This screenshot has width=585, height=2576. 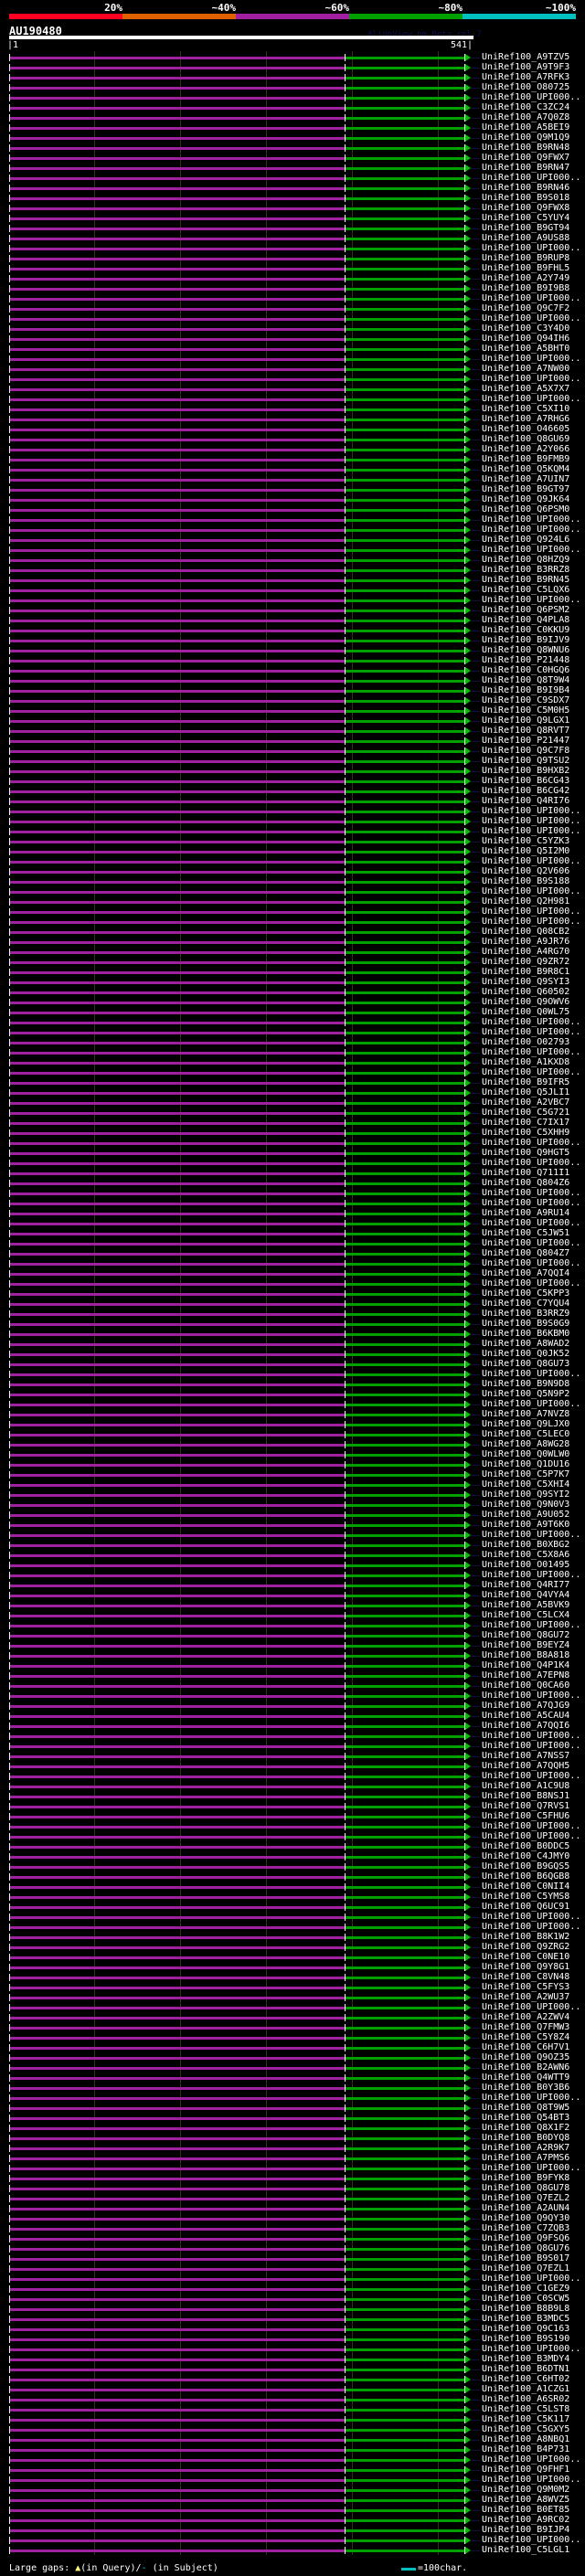 I want to click on identity-color-segment, so click(x=406, y=16).